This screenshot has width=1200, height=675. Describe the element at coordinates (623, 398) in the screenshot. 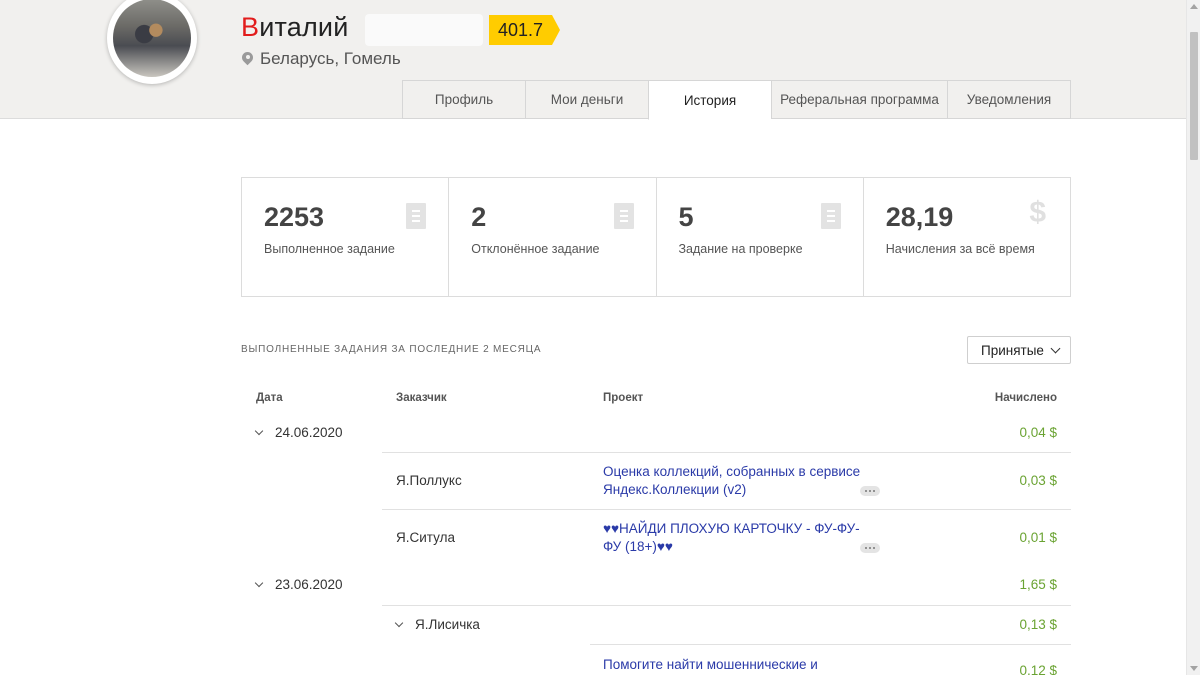

I see `column-header-project: Проект` at that location.